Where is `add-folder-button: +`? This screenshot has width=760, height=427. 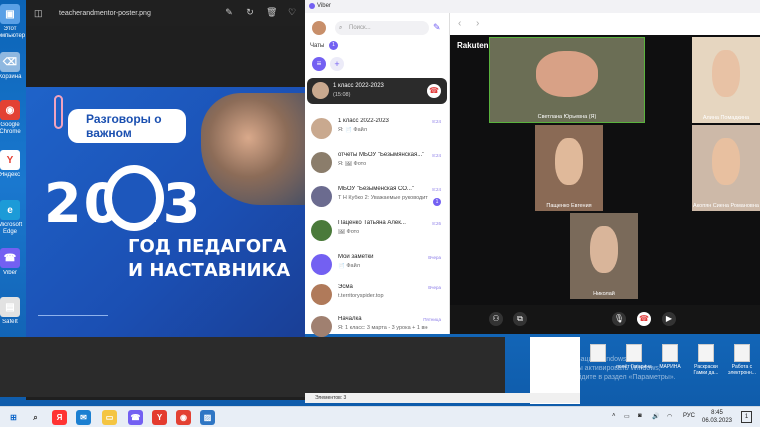 add-folder-button: + is located at coordinates (337, 64).